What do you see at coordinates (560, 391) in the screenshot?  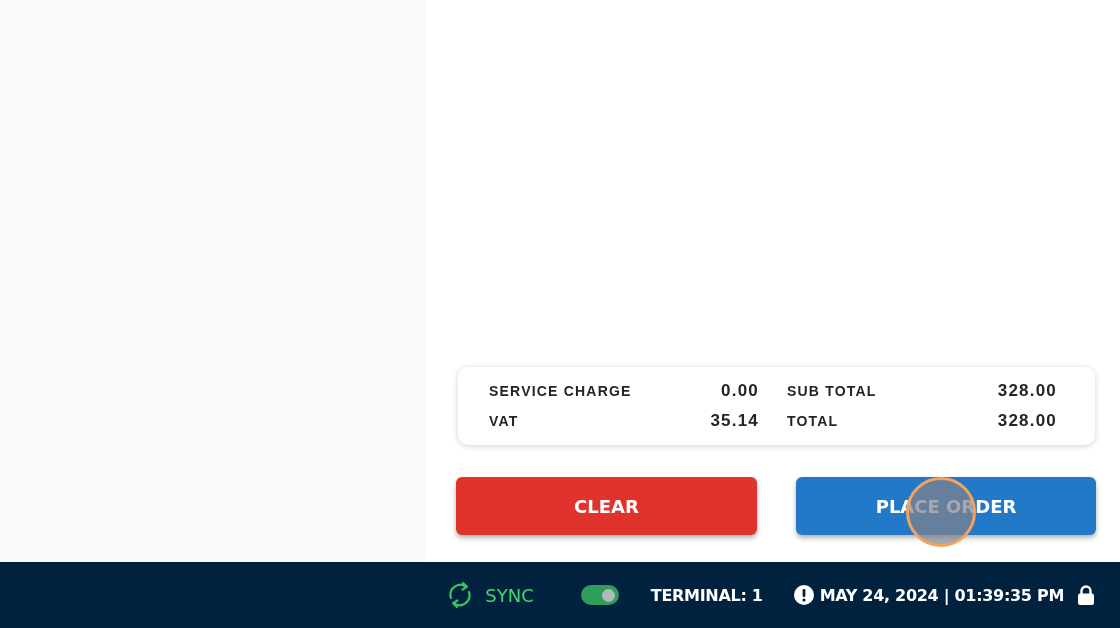 I see `summary-label: SERVICE CHARGE` at bounding box center [560, 391].